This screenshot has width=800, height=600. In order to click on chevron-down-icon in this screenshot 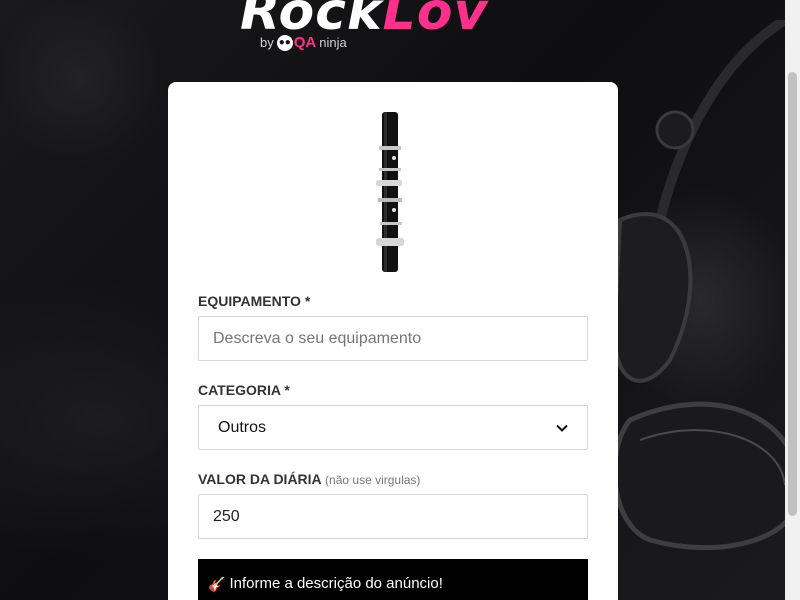, I will do `click(562, 428)`.